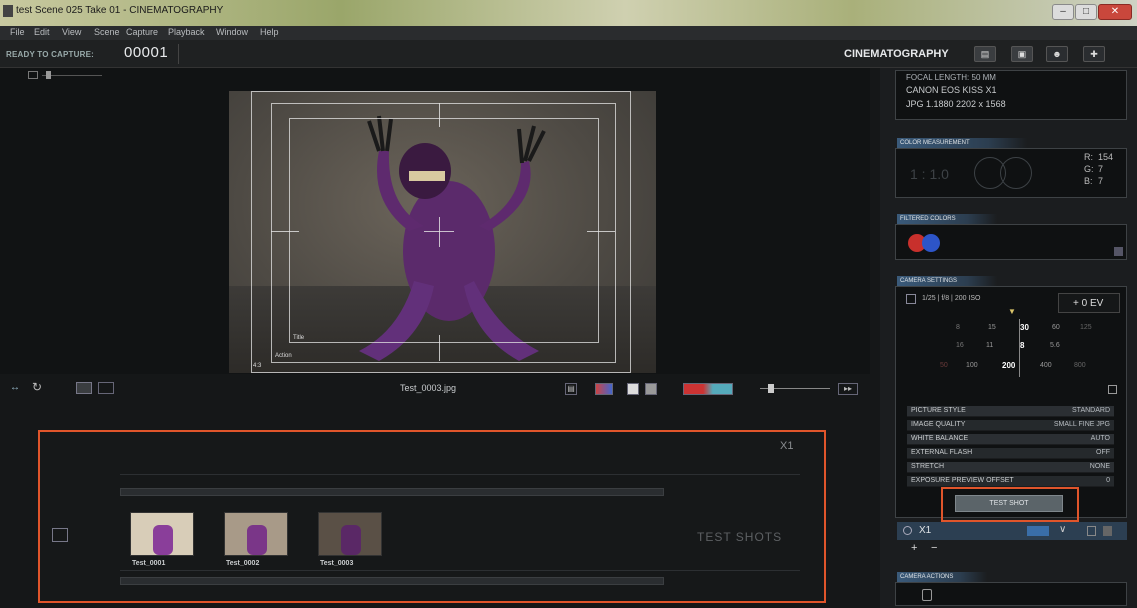  Describe the element at coordinates (651, 389) in the screenshot. I see `split-right-icon` at that location.